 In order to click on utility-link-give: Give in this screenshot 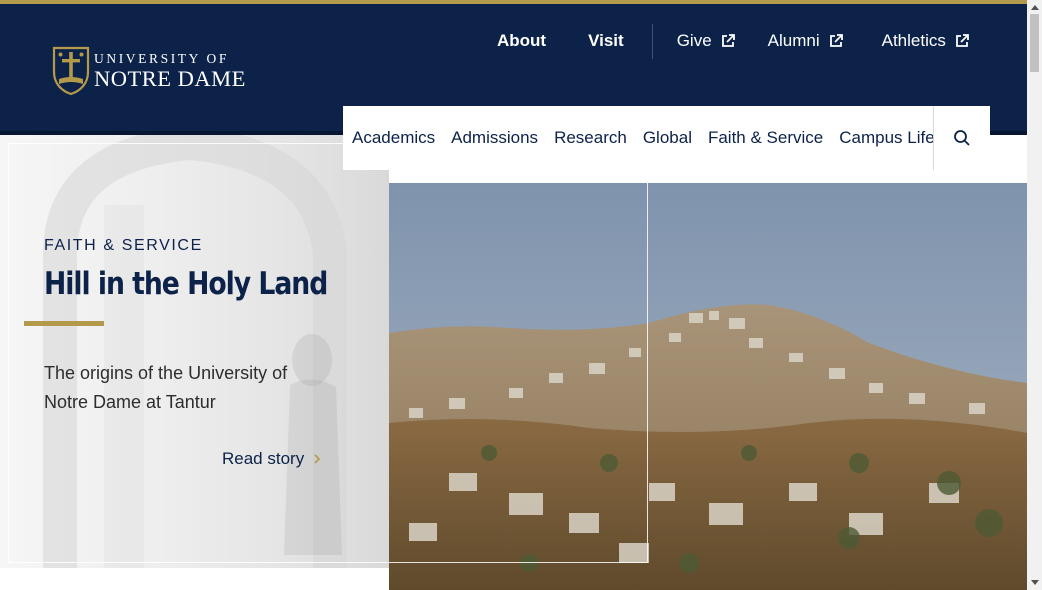, I will do `click(706, 41)`.